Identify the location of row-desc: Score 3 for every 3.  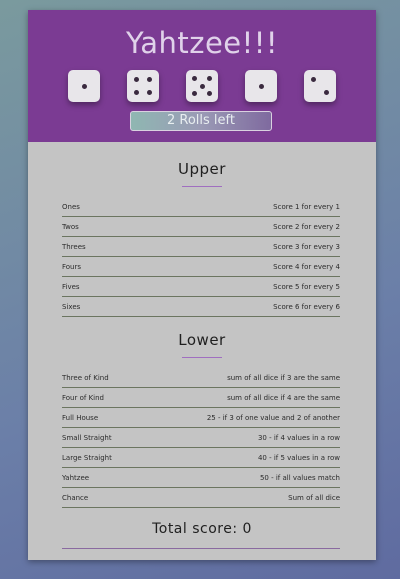
(306, 246).